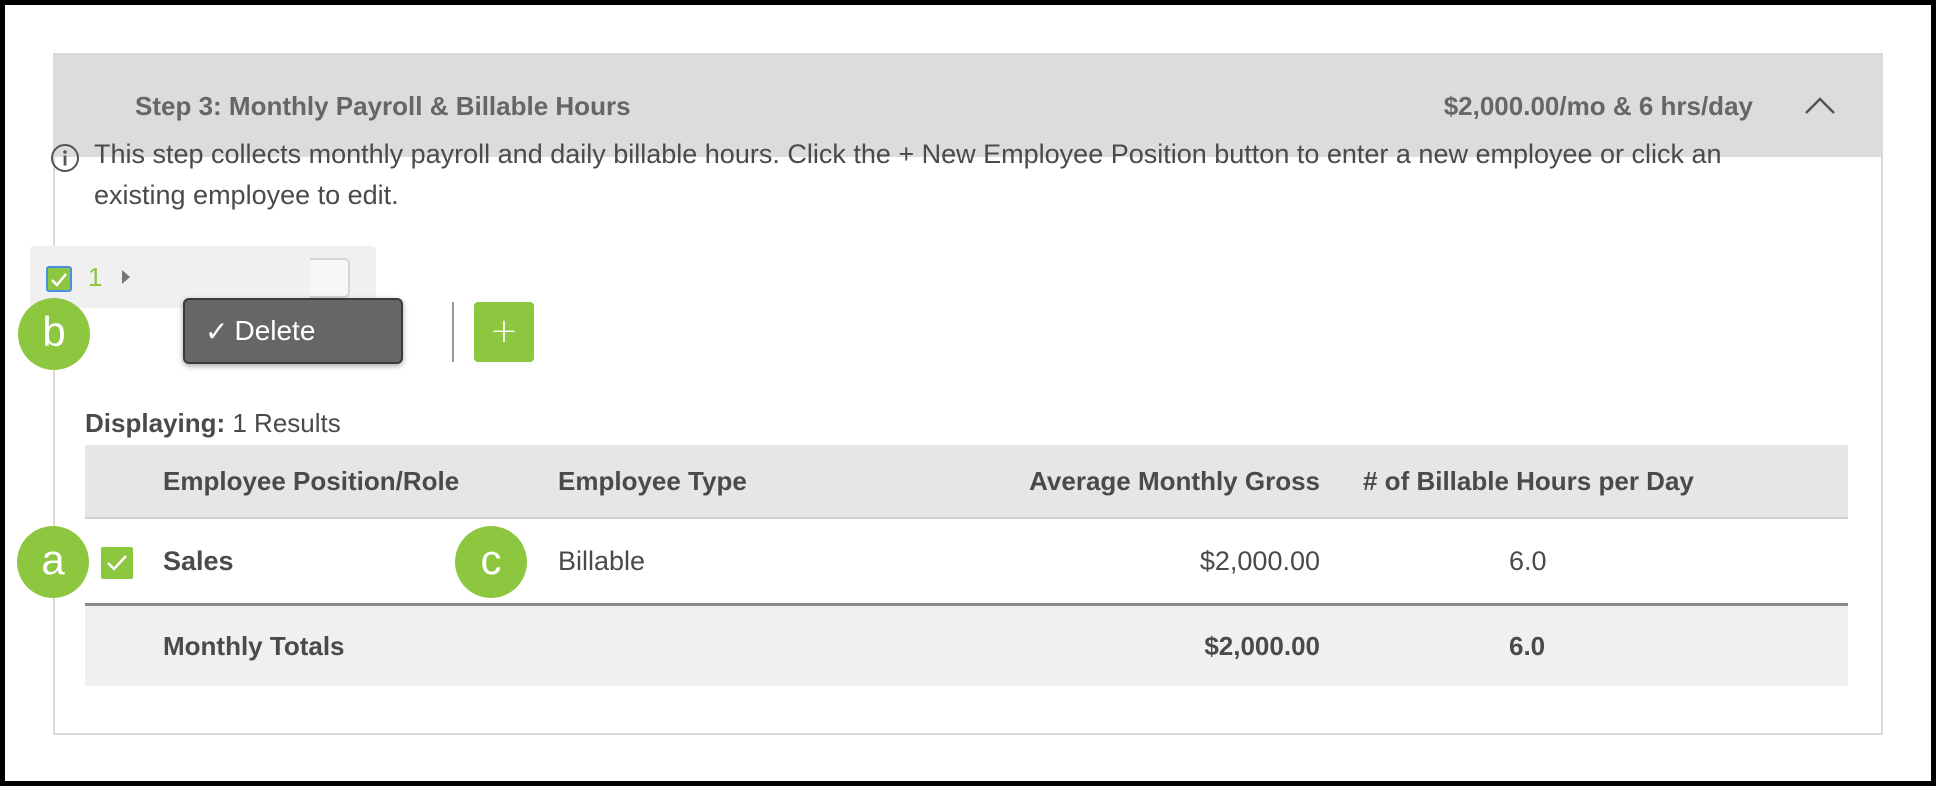 This screenshot has height=786, width=1936. Describe the element at coordinates (1528, 561) in the screenshot. I see `row-hours: 6.0` at that location.